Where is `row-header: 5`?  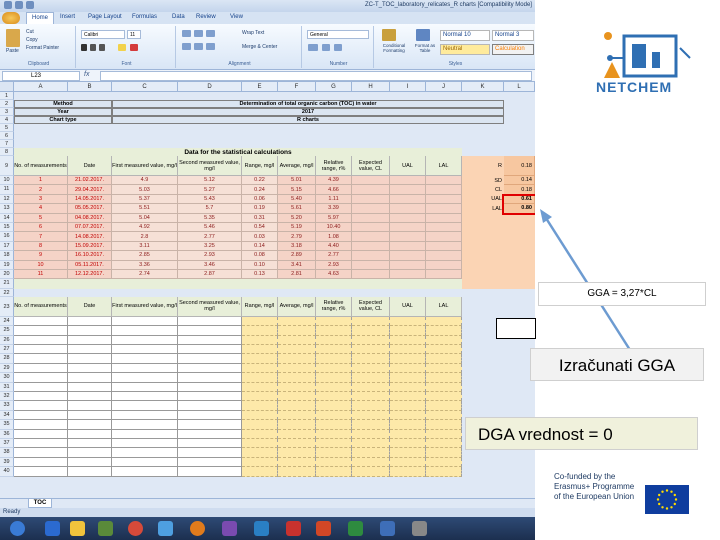 row-header: 5 is located at coordinates (7, 128).